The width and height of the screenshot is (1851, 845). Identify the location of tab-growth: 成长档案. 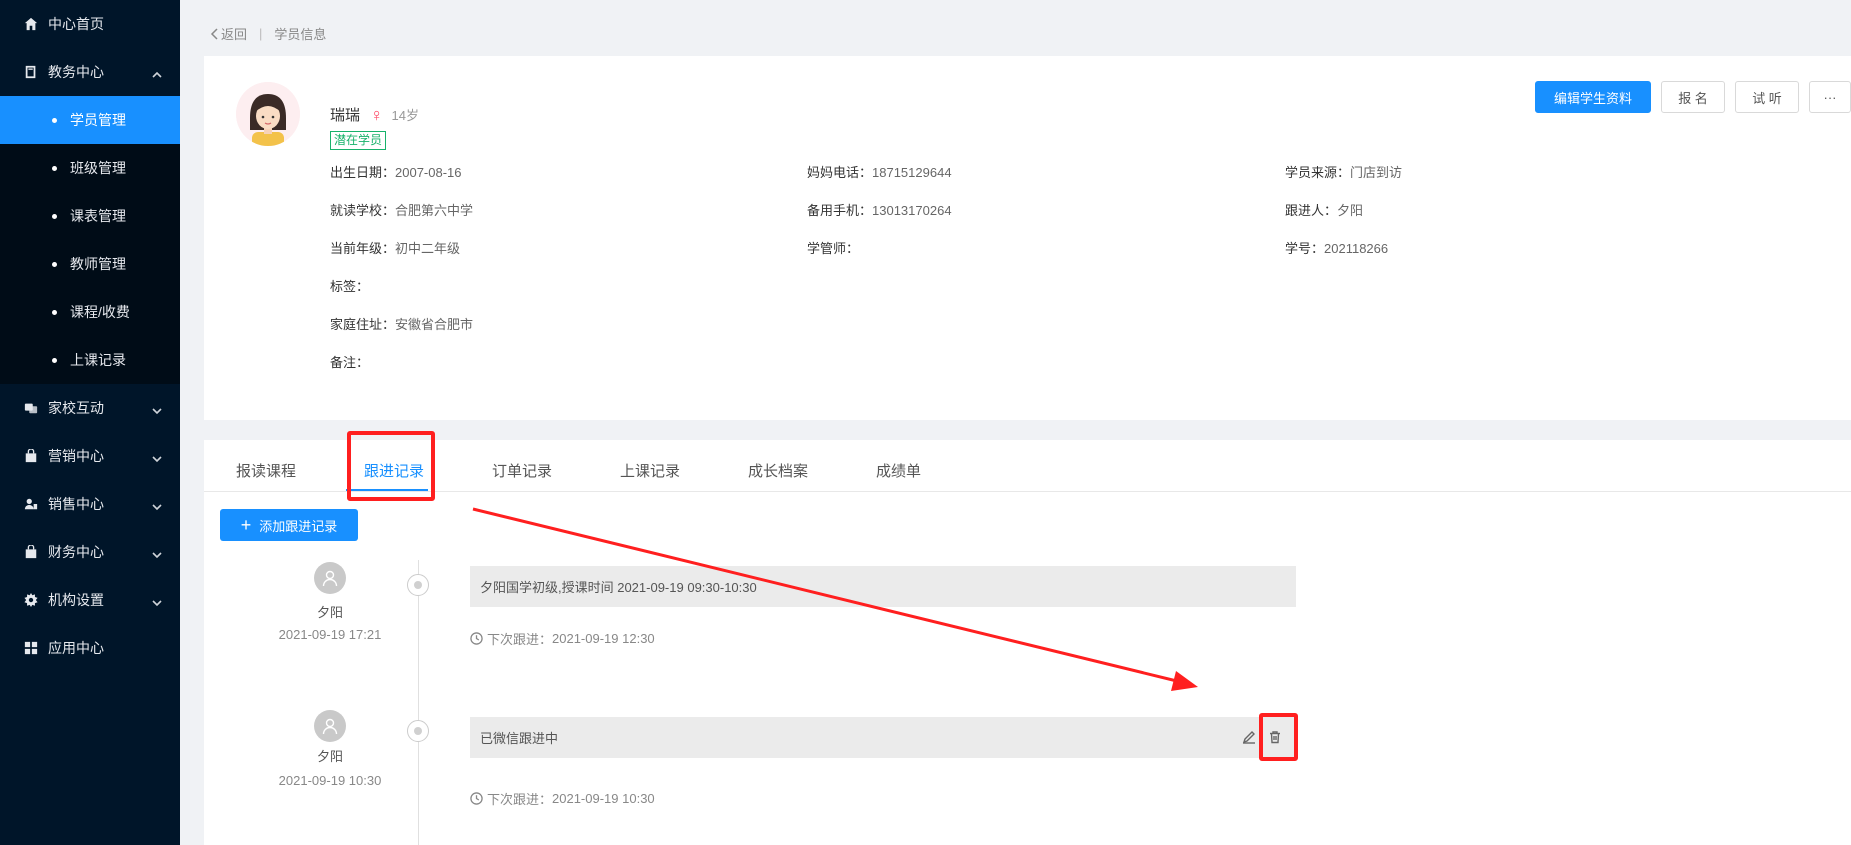
(778, 470).